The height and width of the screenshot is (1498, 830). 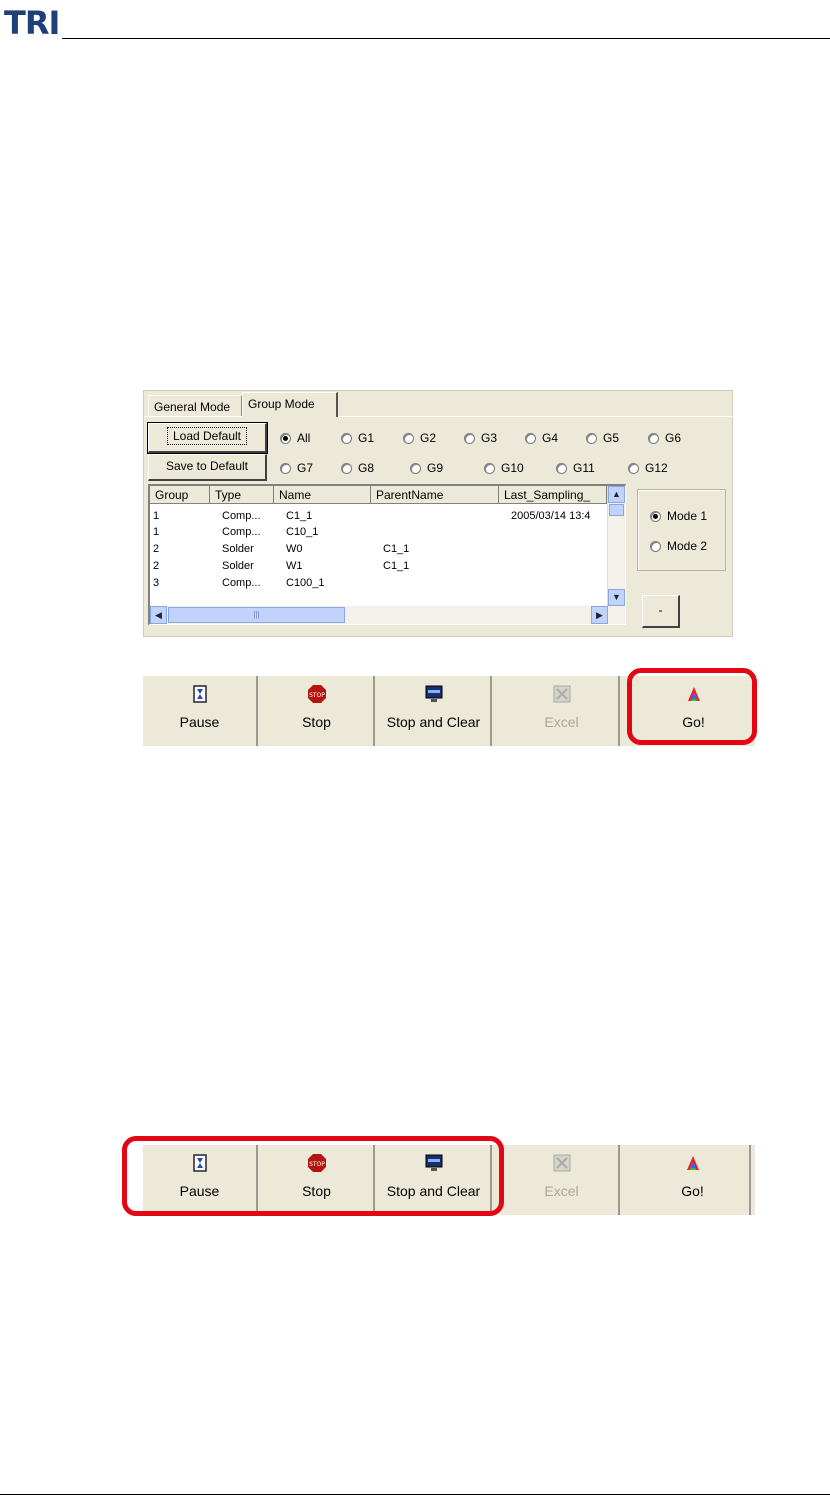 What do you see at coordinates (366, 438) in the screenshot?
I see `radio-label: G1` at bounding box center [366, 438].